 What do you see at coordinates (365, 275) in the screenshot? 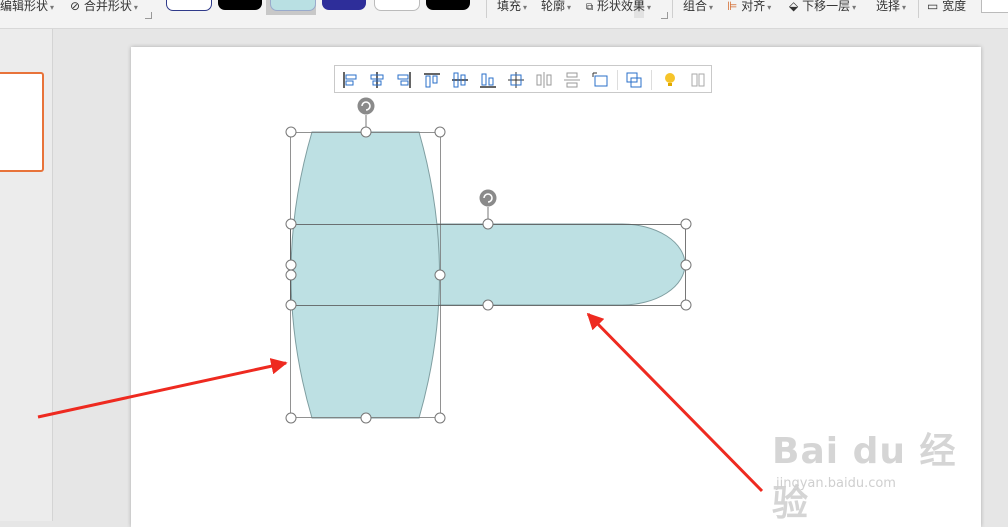
I see `vertical-barrel-shape` at bounding box center [365, 275].